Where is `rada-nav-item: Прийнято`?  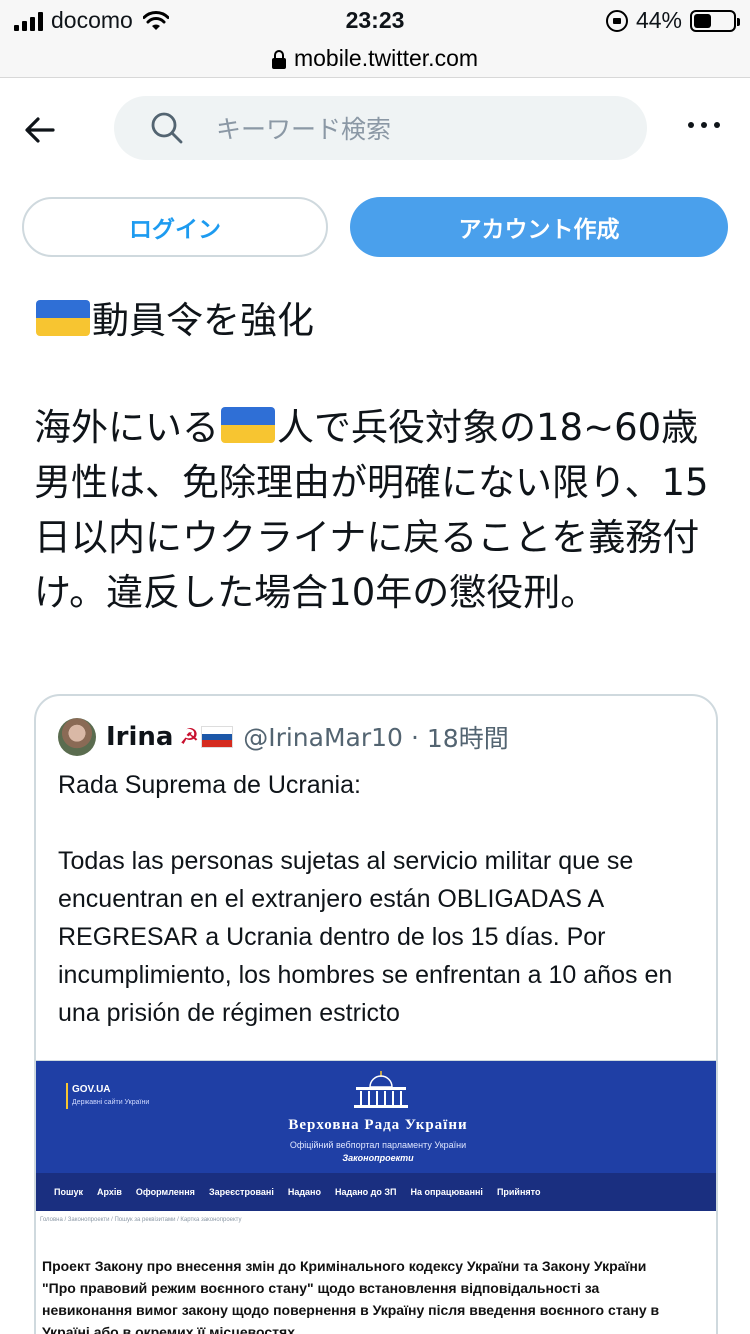
rada-nav-item: Прийнято is located at coordinates (518, 1192).